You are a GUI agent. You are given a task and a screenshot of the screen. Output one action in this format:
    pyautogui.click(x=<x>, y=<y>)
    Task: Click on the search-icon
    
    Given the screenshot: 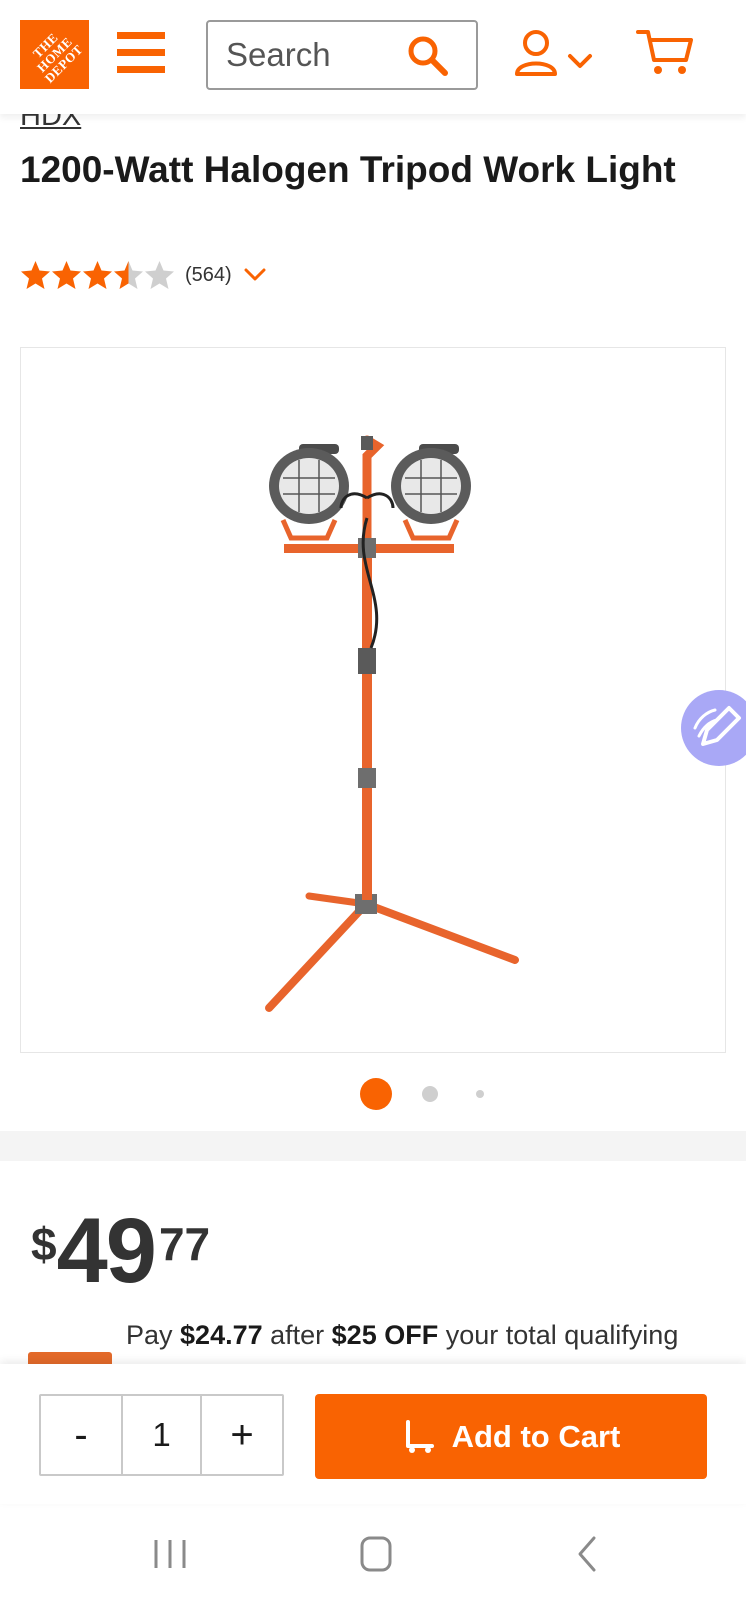 What is the action you would take?
    pyautogui.click(x=428, y=56)
    